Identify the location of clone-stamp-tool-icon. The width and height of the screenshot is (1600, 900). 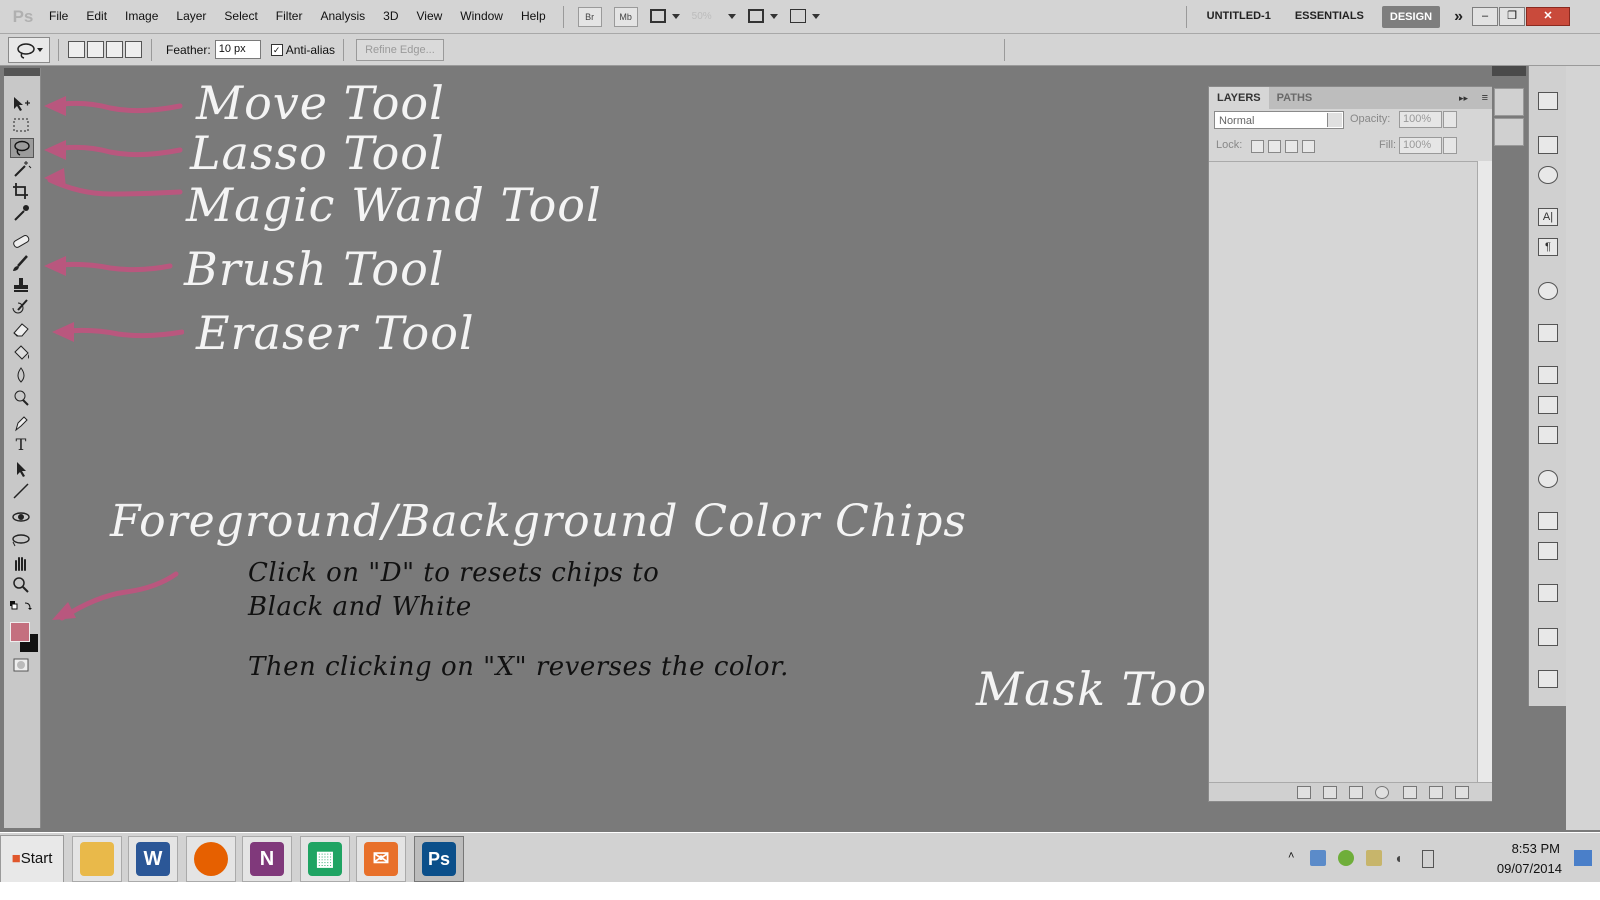
(21, 285).